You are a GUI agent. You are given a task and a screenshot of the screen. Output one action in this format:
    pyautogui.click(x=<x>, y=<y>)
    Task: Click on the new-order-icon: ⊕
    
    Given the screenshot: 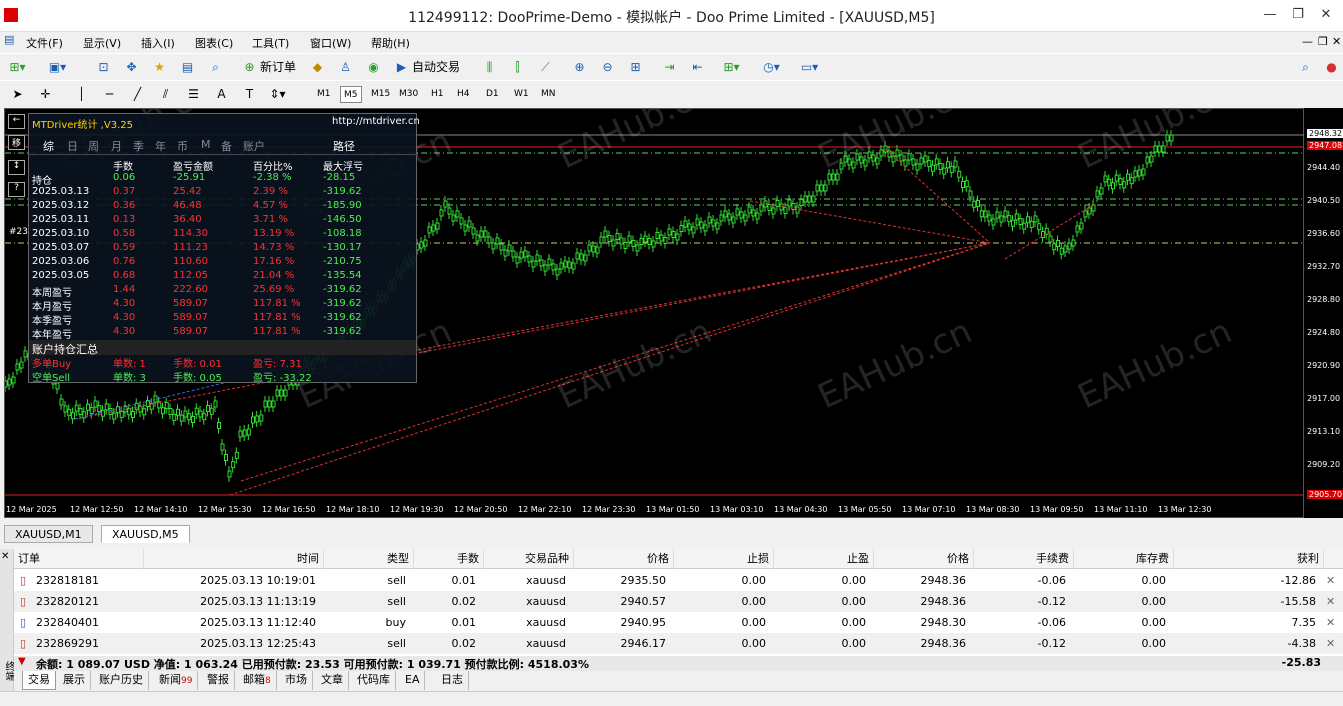 What is the action you would take?
    pyautogui.click(x=249, y=67)
    